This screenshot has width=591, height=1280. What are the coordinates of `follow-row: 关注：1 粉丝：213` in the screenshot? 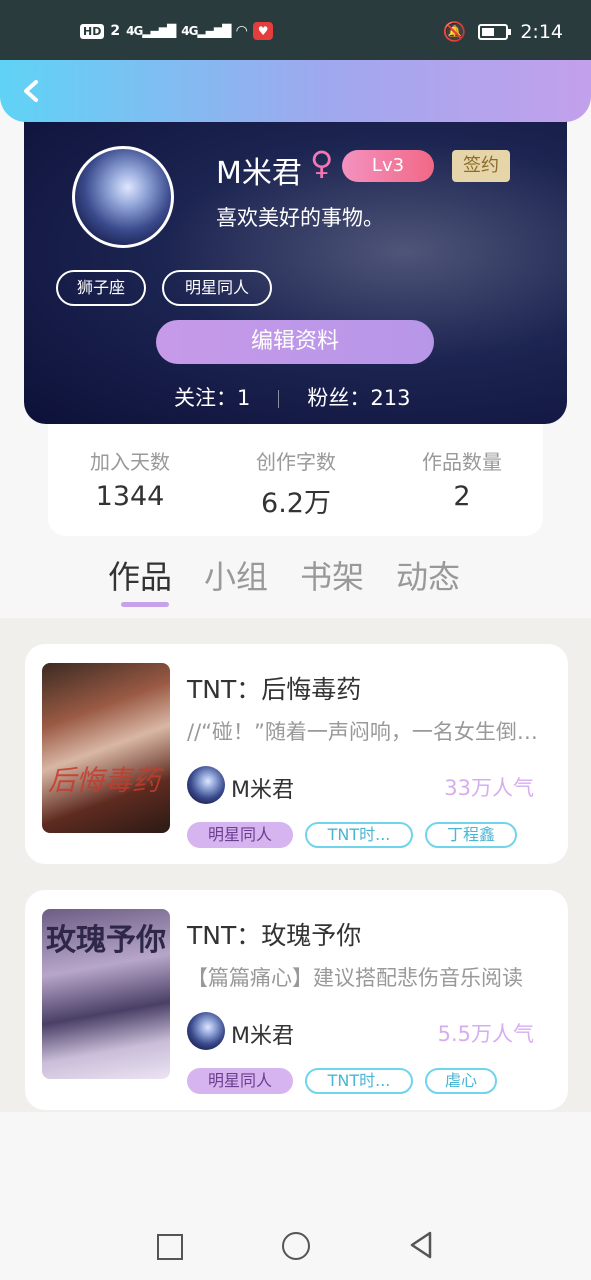 It's located at (292, 397).